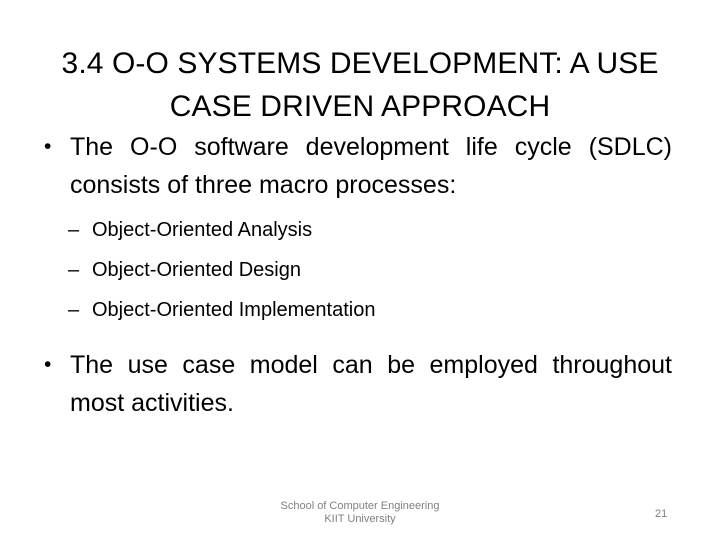 The height and width of the screenshot is (540, 720). What do you see at coordinates (196, 270) in the screenshot?
I see `list-item-text: Object-Oriented Design` at bounding box center [196, 270].